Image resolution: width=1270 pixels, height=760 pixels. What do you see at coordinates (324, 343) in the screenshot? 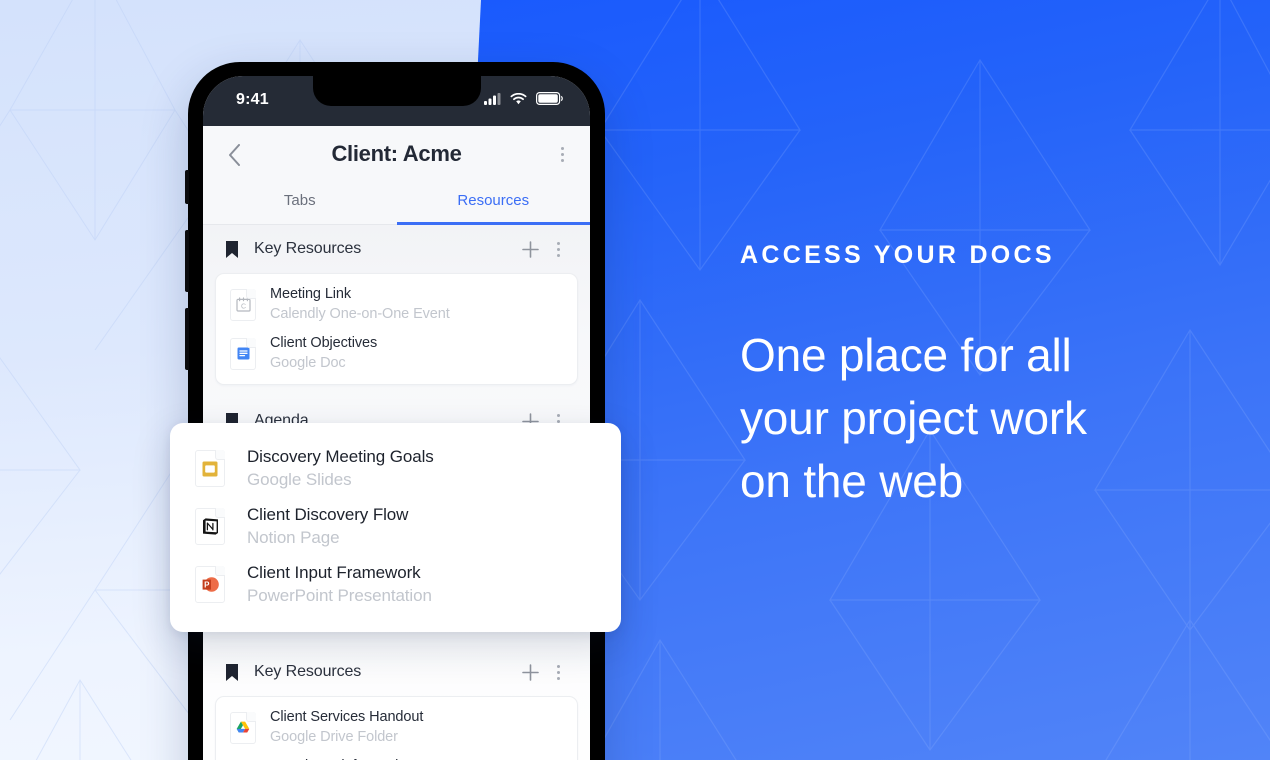
I see `list-item-title: Client Objectives` at bounding box center [324, 343].